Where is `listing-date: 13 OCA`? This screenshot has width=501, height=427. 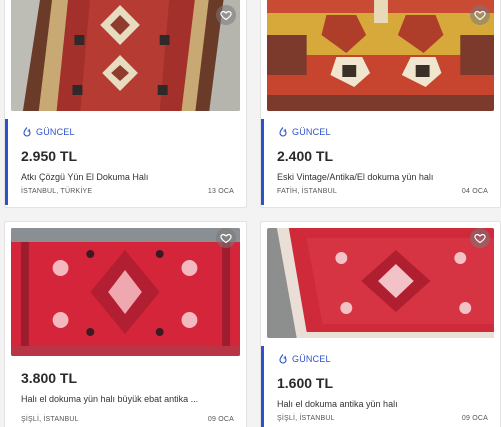 listing-date: 13 OCA is located at coordinates (220, 191).